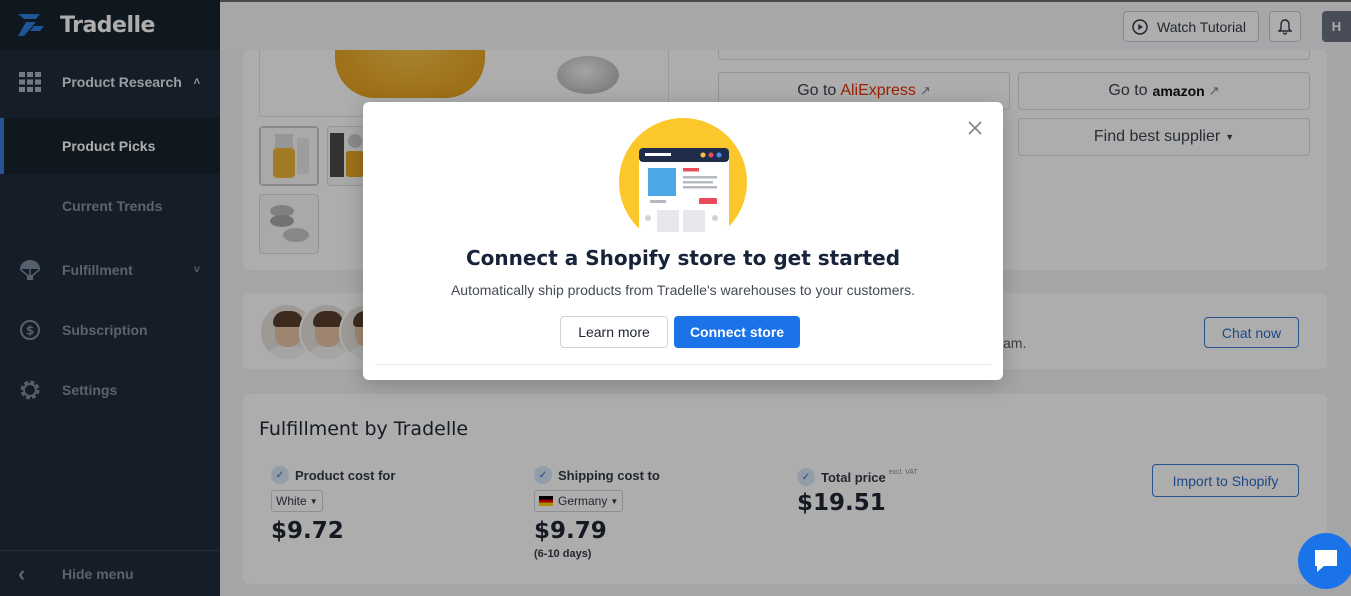 The image size is (1351, 596). What do you see at coordinates (683, 364) in the screenshot?
I see `modal-divider` at bounding box center [683, 364].